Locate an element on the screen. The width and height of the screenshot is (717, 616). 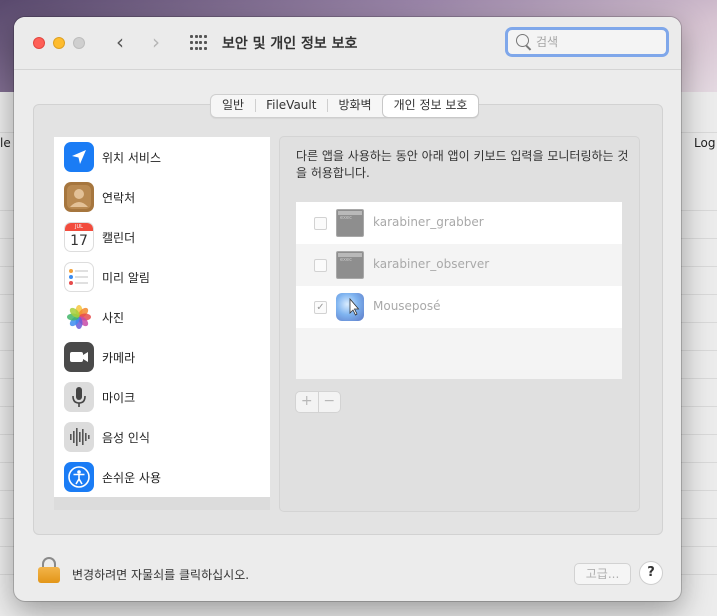
close-button is located at coordinates (39, 43).